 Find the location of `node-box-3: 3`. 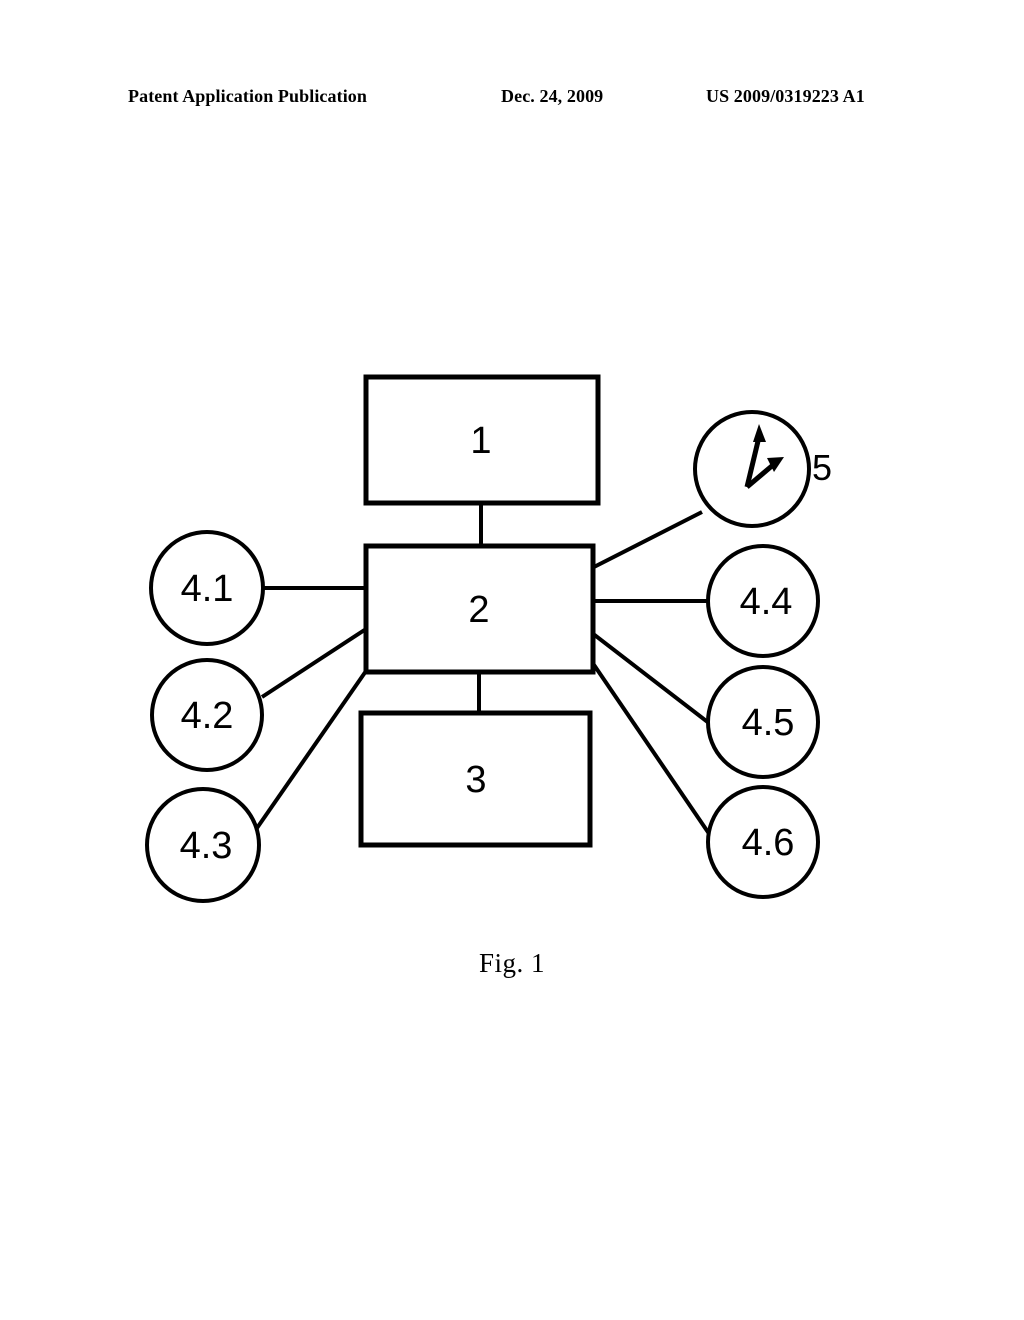

node-box-3: 3 is located at coordinates (475, 779).